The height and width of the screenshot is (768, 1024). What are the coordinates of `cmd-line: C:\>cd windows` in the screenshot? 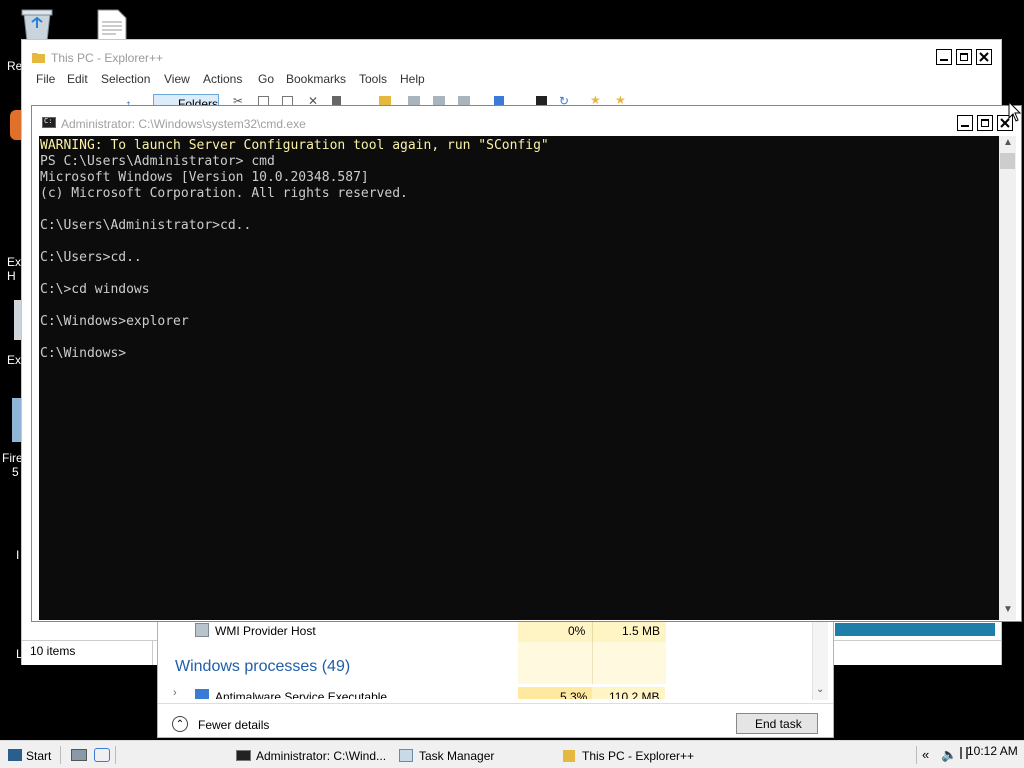 It's located at (95, 289).